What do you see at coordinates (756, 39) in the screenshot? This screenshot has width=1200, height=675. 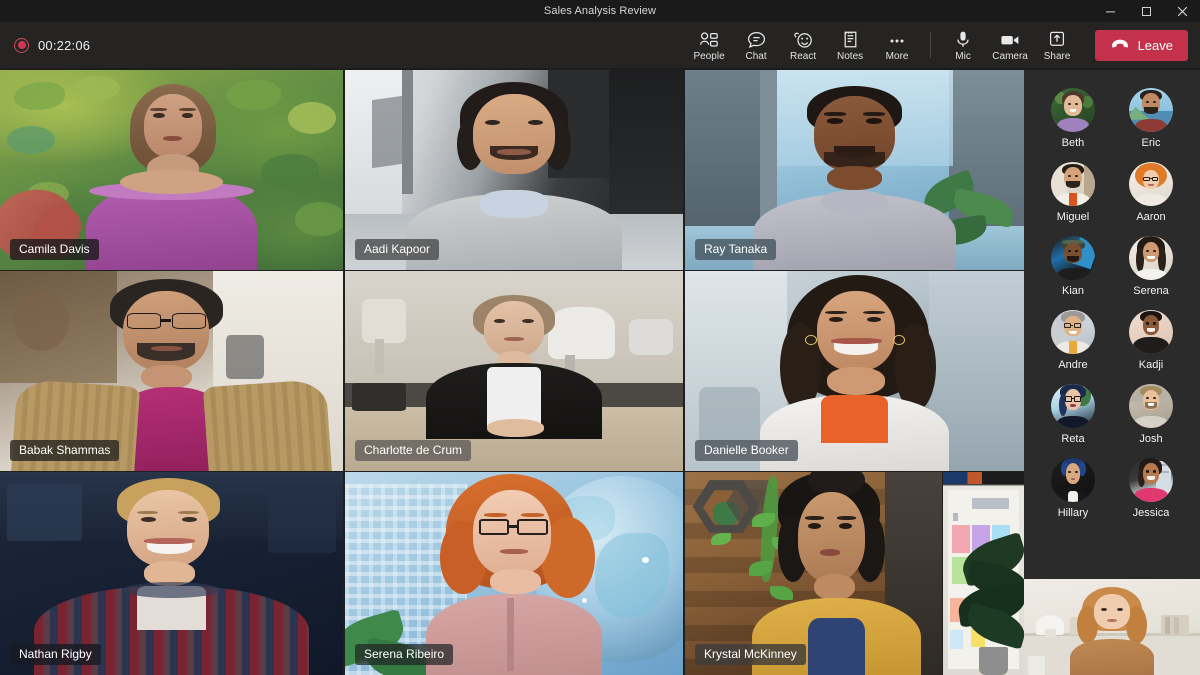 I see `chat-icon` at bounding box center [756, 39].